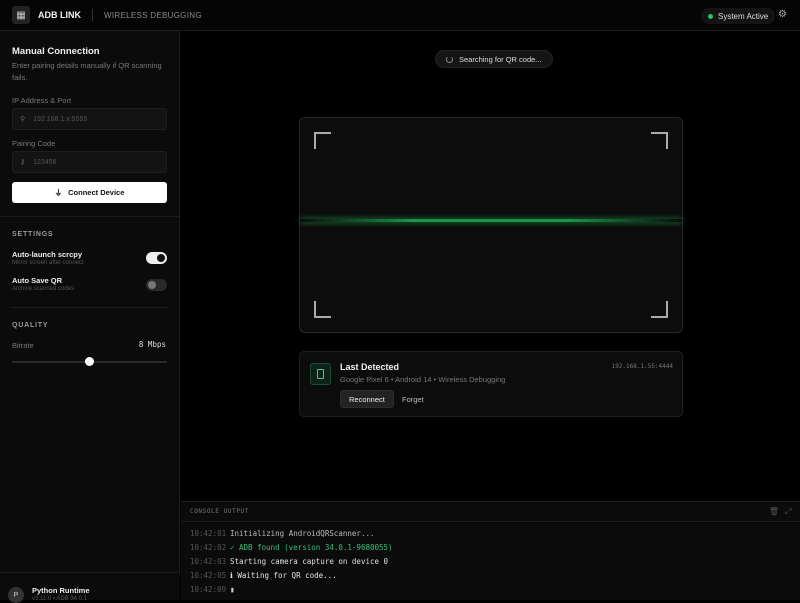 Image resolution: width=800 pixels, height=603 pixels. What do you see at coordinates (23, 345) in the screenshot?
I see `bitrate-label: Bitrate` at bounding box center [23, 345].